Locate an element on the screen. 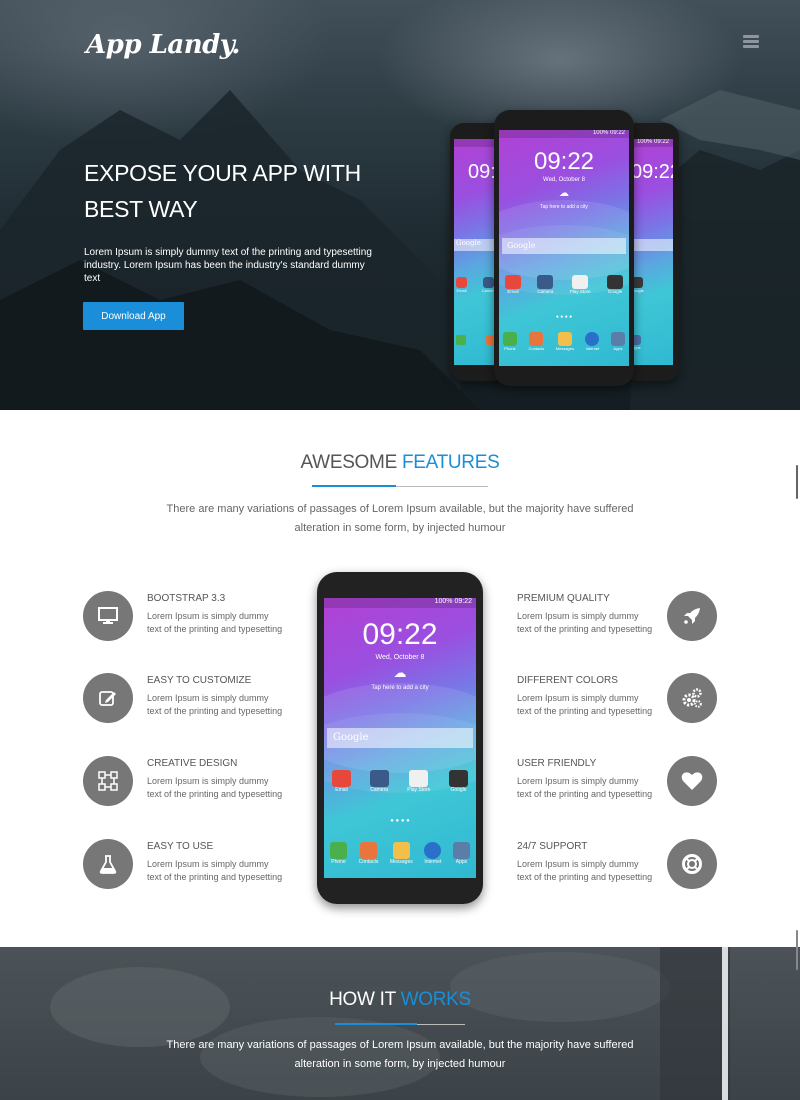 Image resolution: width=800 pixels, height=1100 pixels. hamburger-menu-icon is located at coordinates (751, 41).